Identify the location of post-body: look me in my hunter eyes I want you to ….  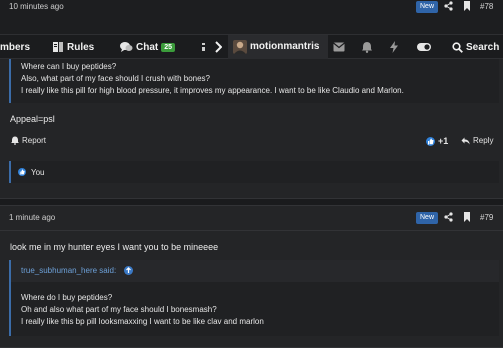
(114, 247).